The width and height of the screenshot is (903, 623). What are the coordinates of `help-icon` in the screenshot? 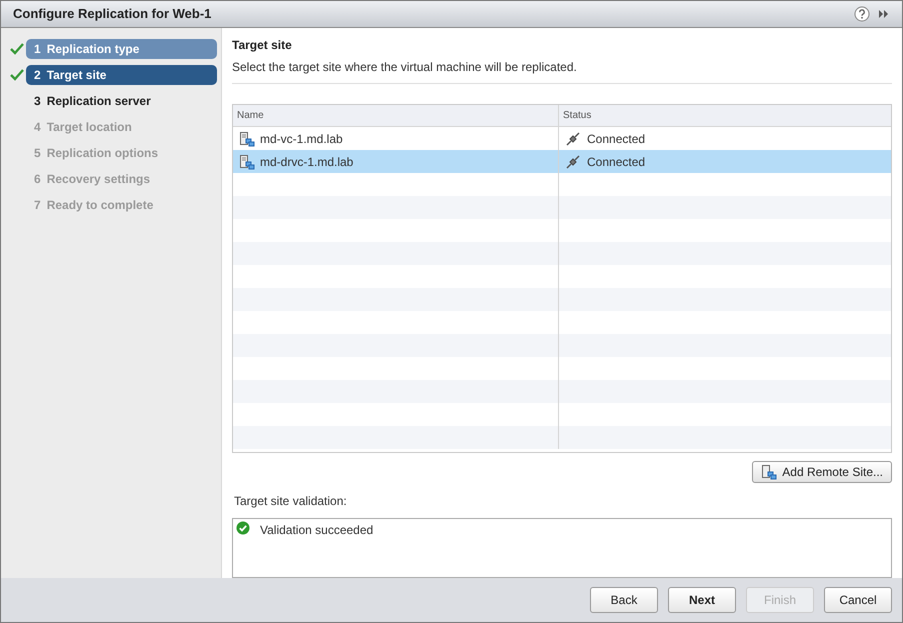 It's located at (862, 14).